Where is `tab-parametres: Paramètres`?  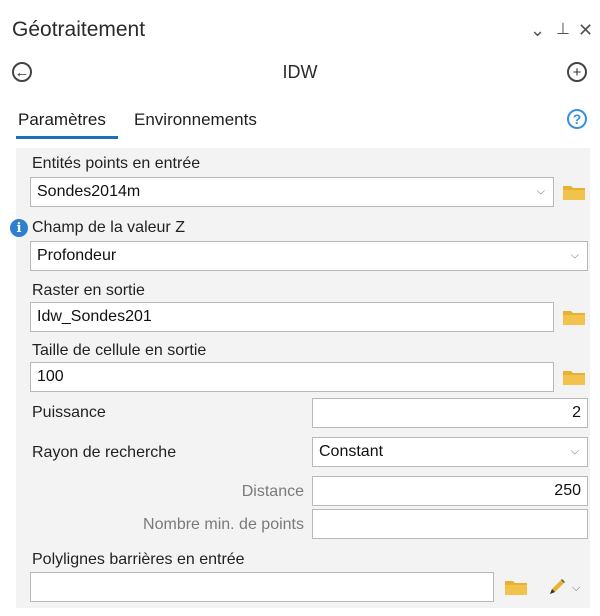
tab-parametres: Paramètres is located at coordinates (62, 120).